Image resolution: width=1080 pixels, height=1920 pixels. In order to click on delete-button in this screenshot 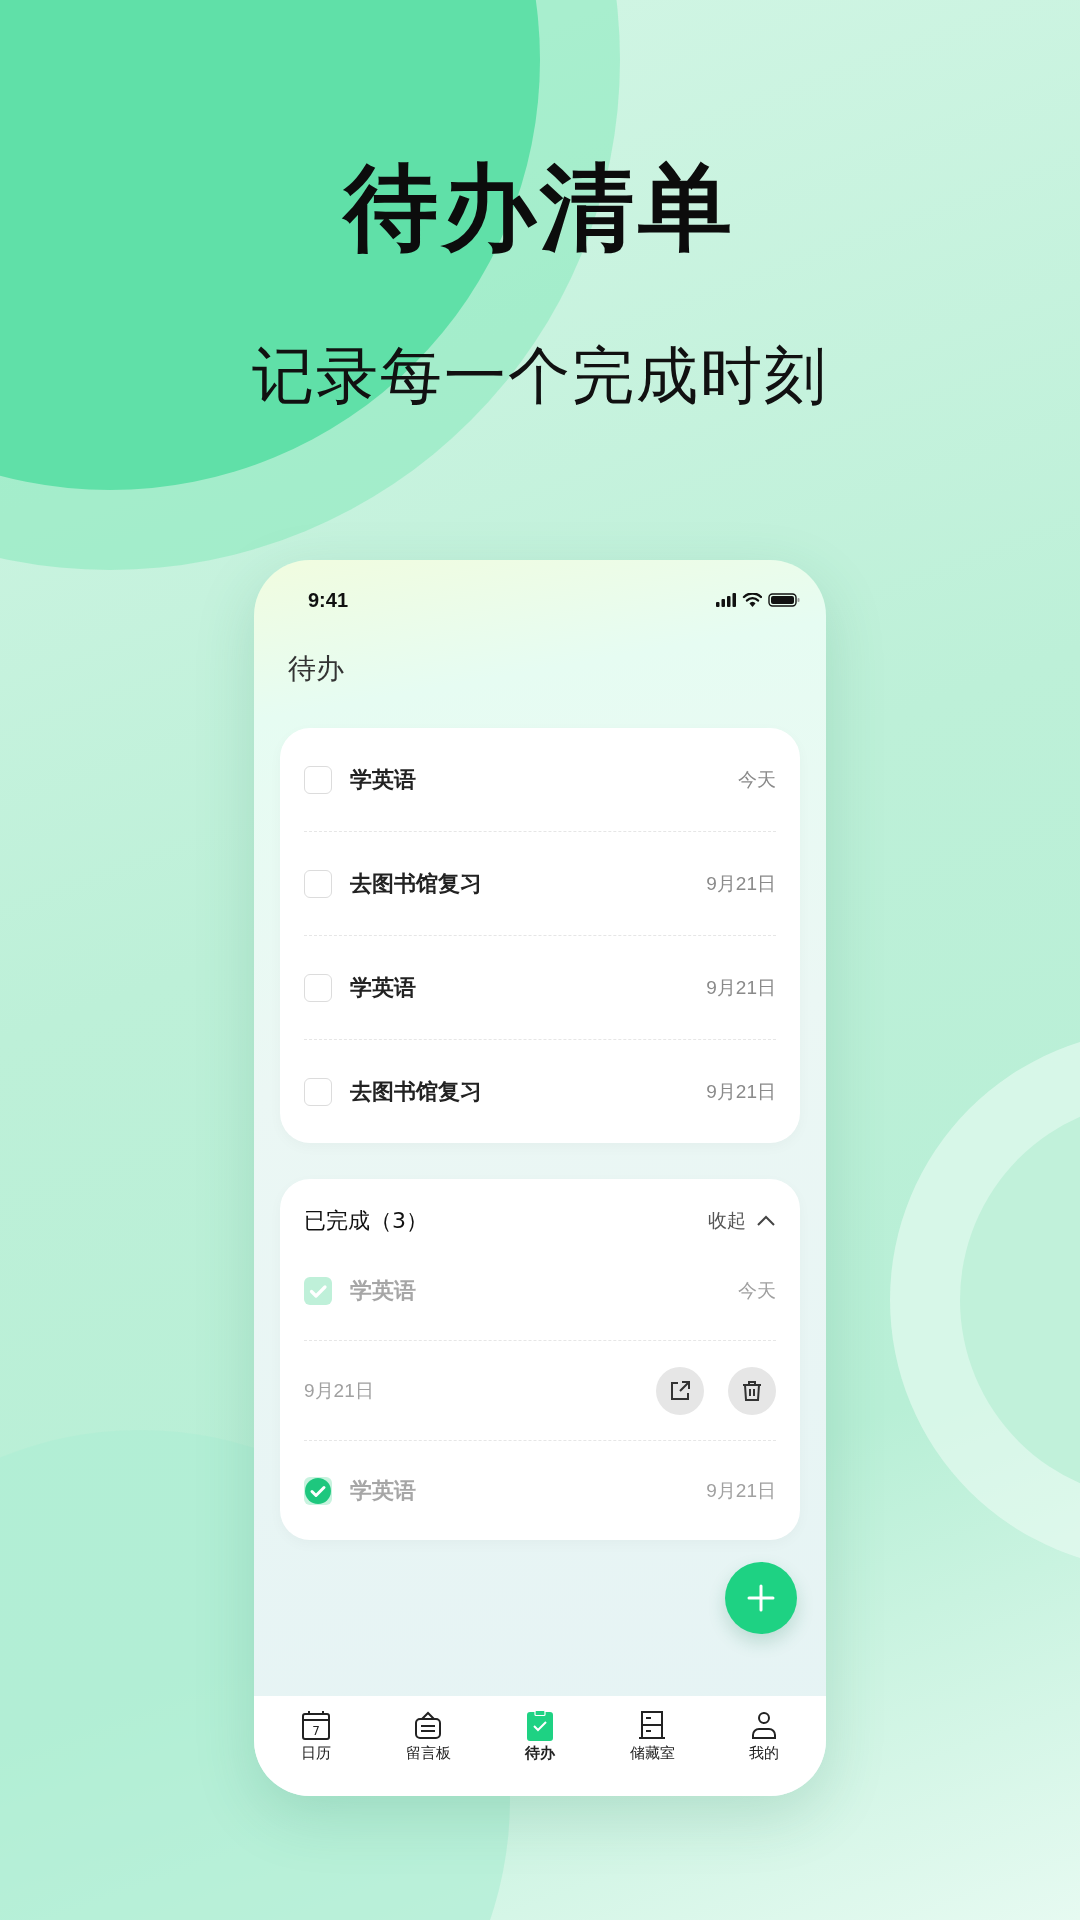, I will do `click(752, 1390)`.